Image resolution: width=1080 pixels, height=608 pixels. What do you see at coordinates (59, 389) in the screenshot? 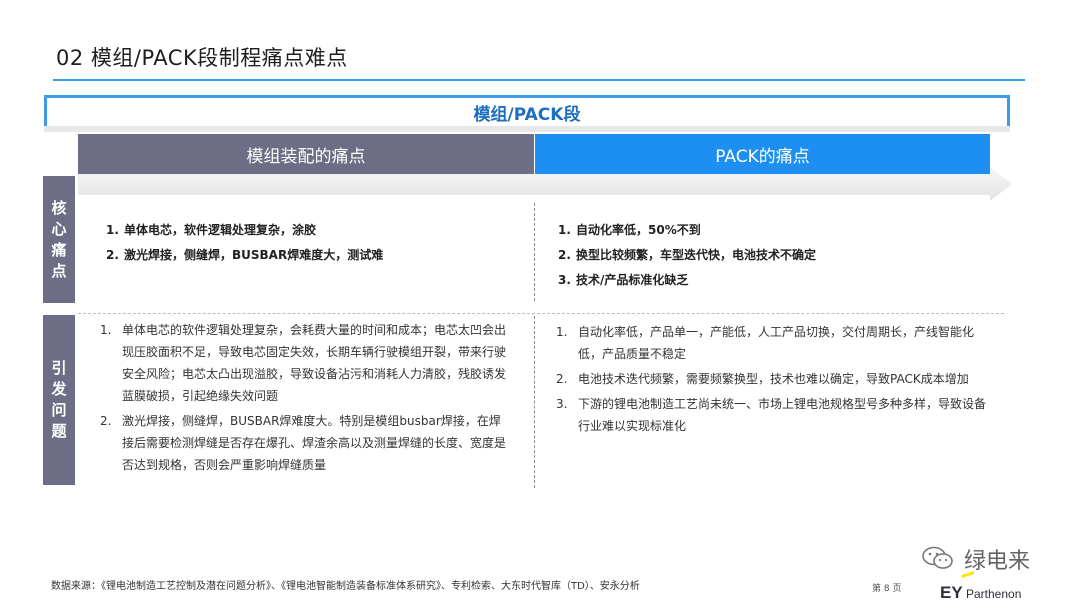
I see `side-char: 发` at bounding box center [59, 389].